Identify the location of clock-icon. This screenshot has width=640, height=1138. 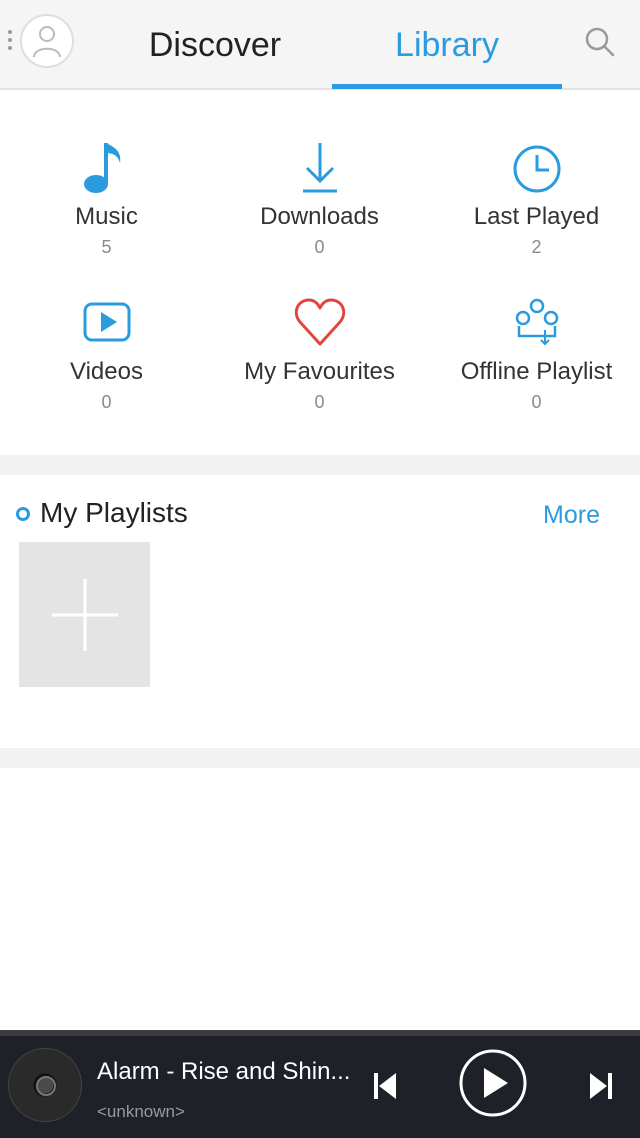
(537, 167).